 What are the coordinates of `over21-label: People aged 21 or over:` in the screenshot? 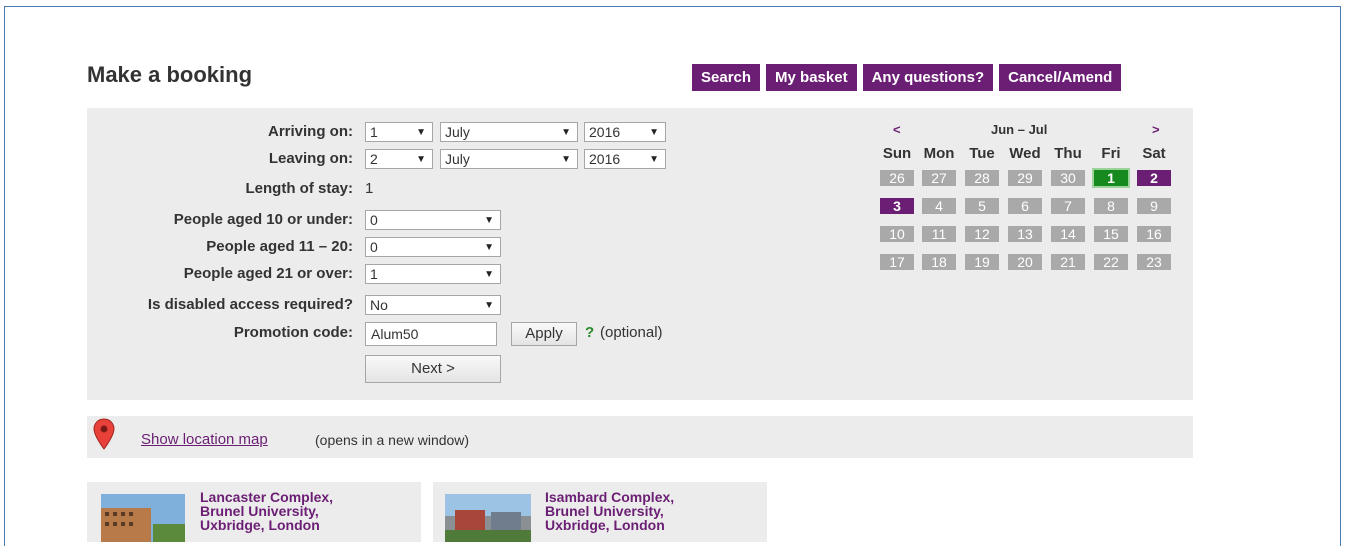 It's located at (268, 273).